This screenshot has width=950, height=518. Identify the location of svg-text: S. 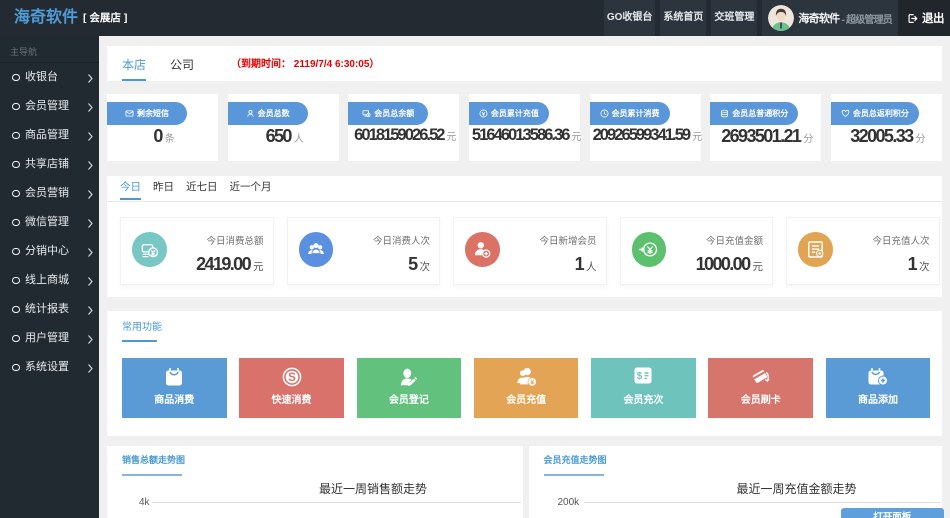
(292, 378).